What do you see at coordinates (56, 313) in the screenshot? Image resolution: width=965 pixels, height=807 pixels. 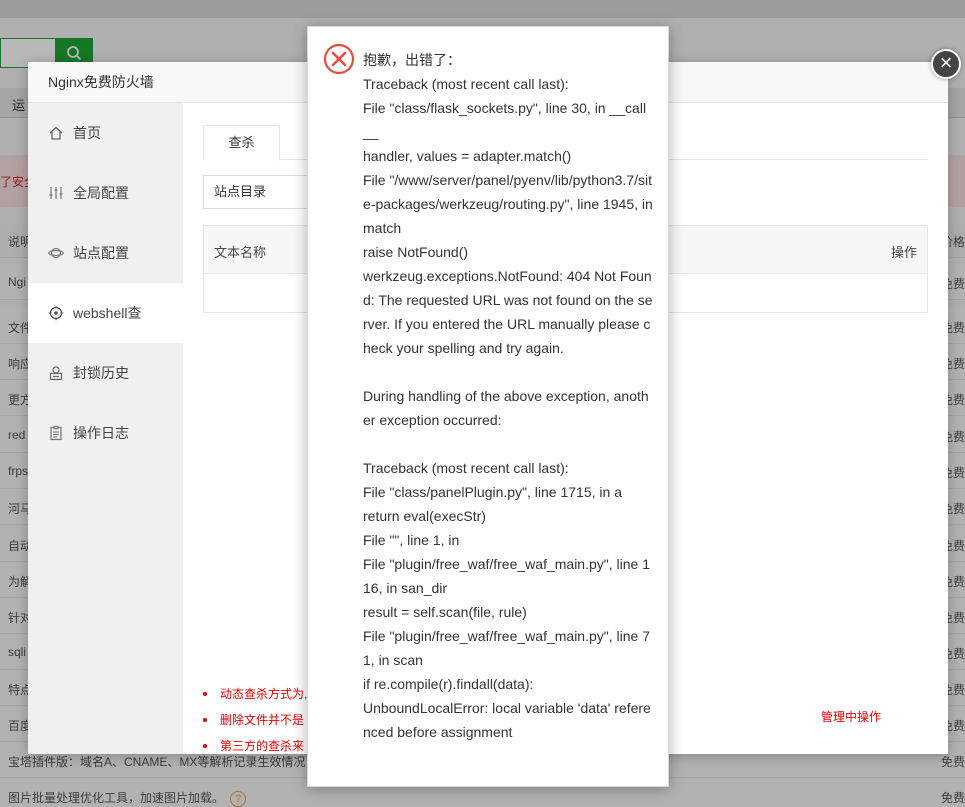 I see `target-icon` at bounding box center [56, 313].